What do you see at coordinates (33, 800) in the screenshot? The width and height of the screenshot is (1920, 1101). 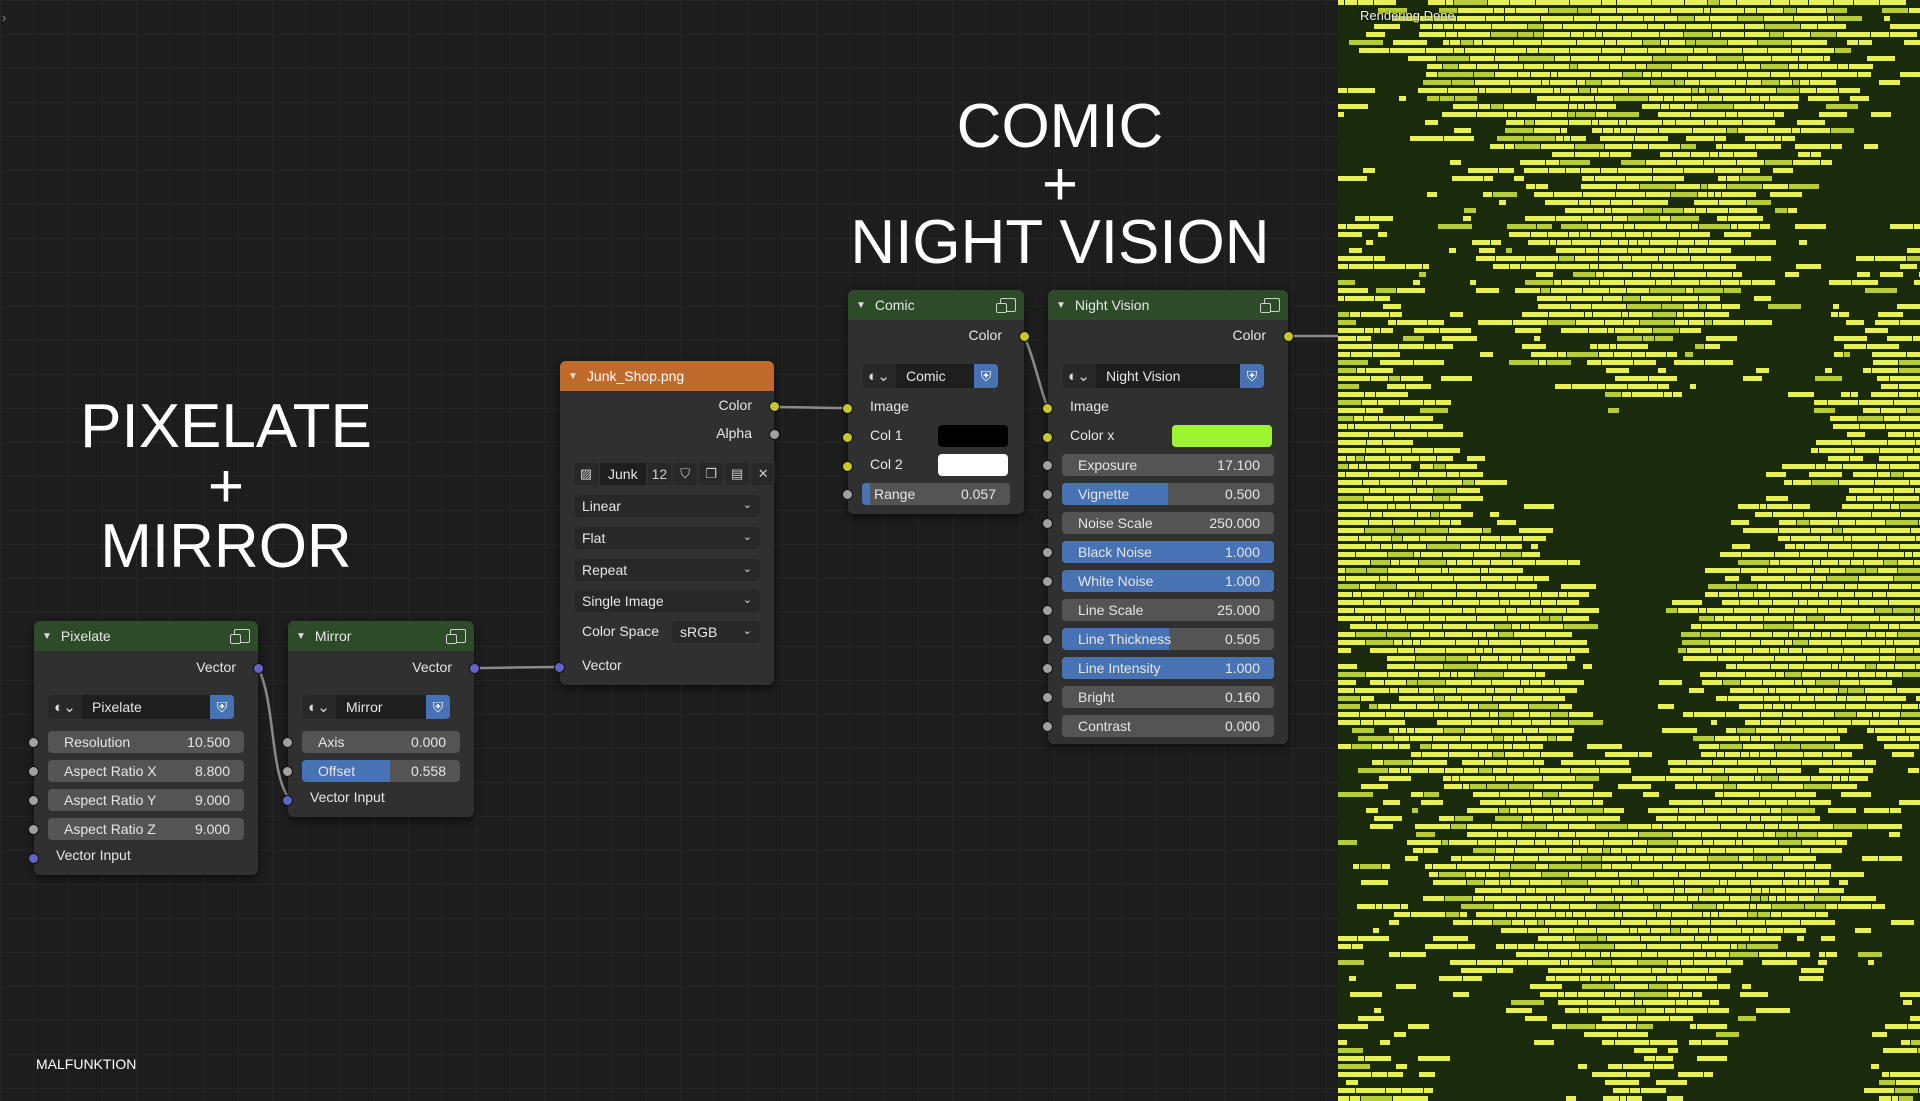 I see `input-aspect-y-socket` at bounding box center [33, 800].